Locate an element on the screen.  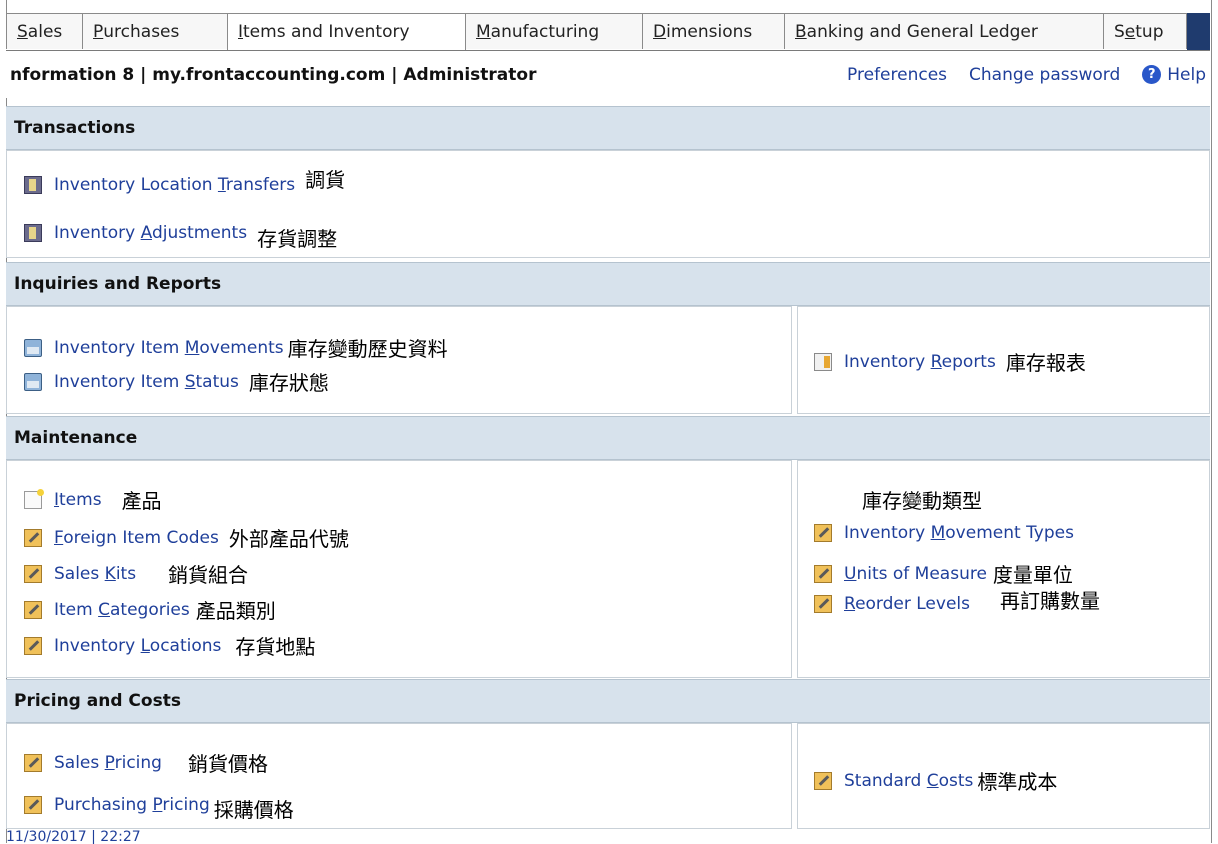
new-document-icon is located at coordinates (34, 498).